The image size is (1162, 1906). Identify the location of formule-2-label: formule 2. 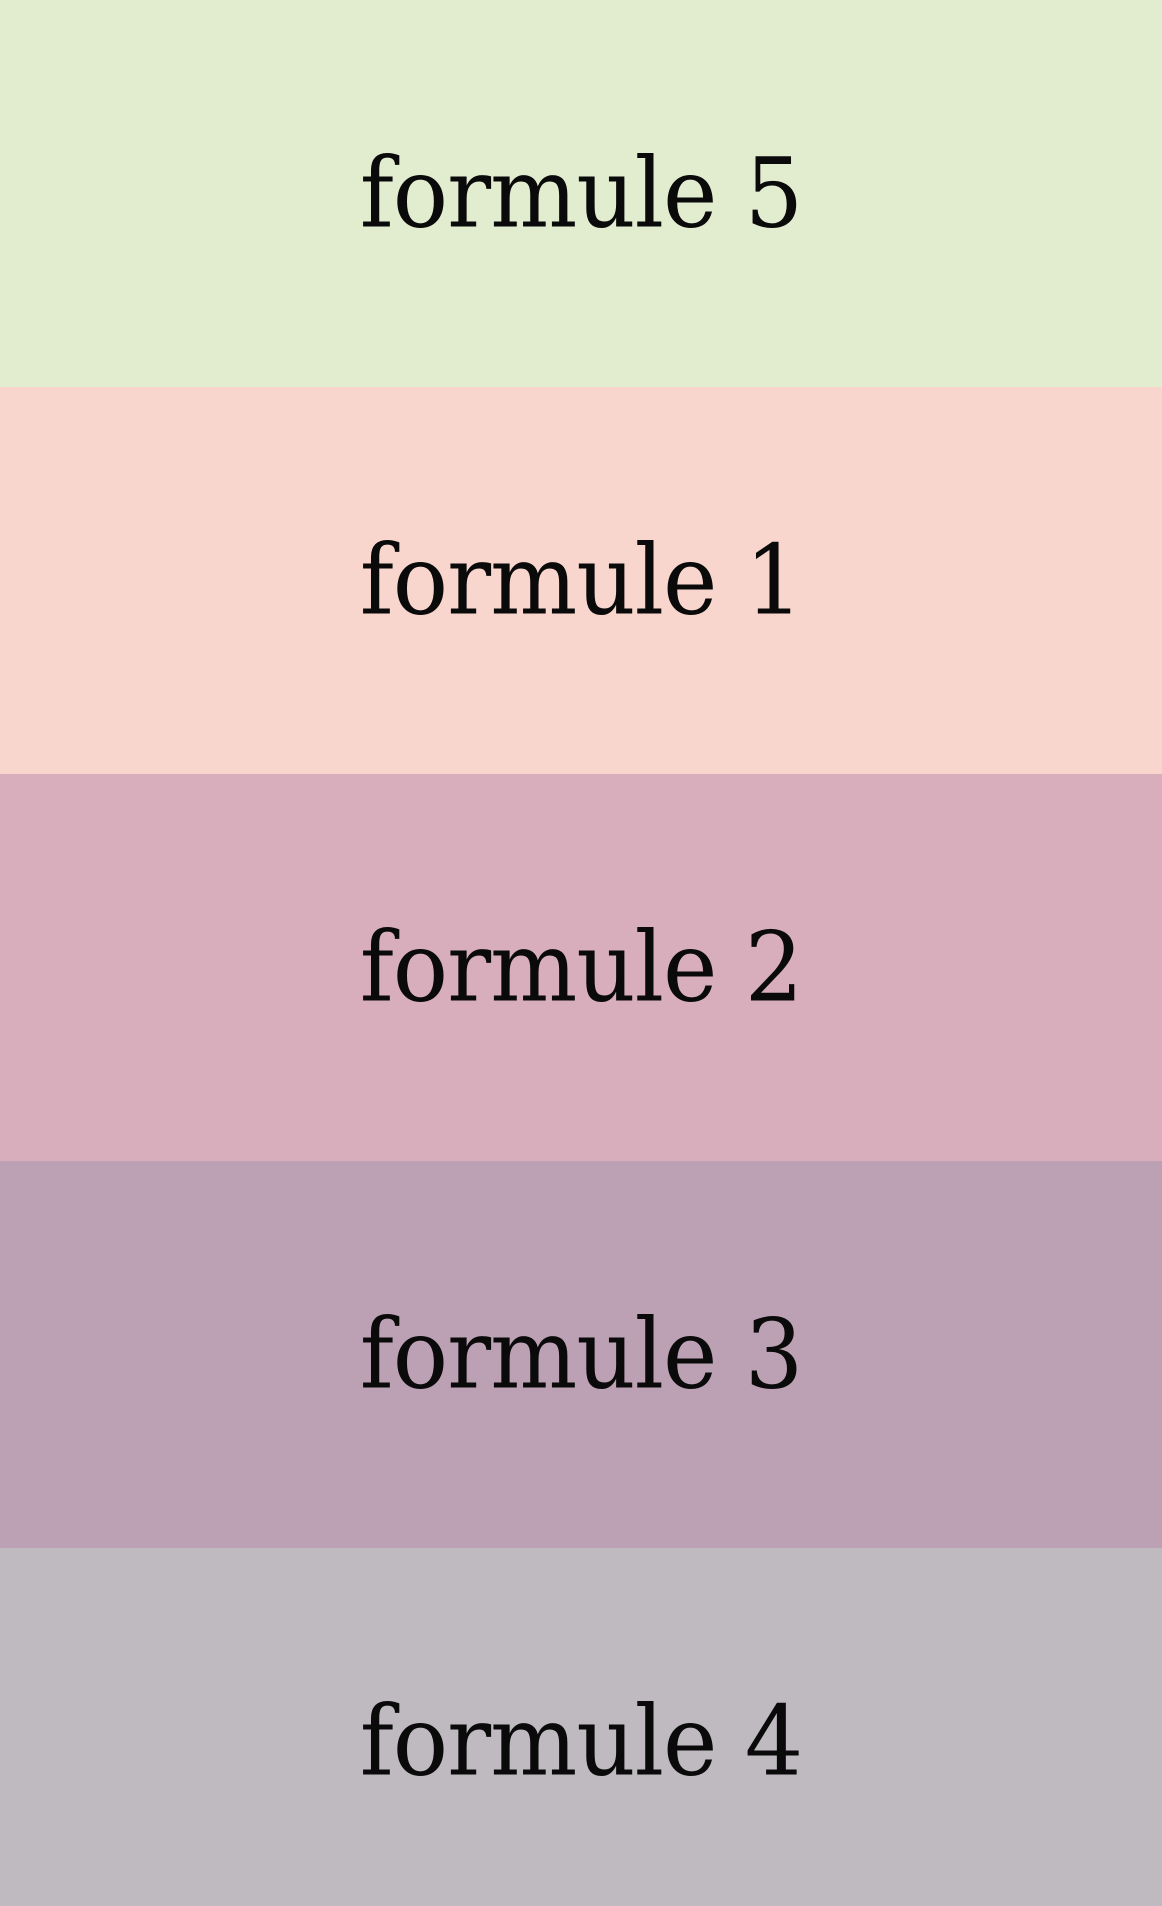
(581, 967).